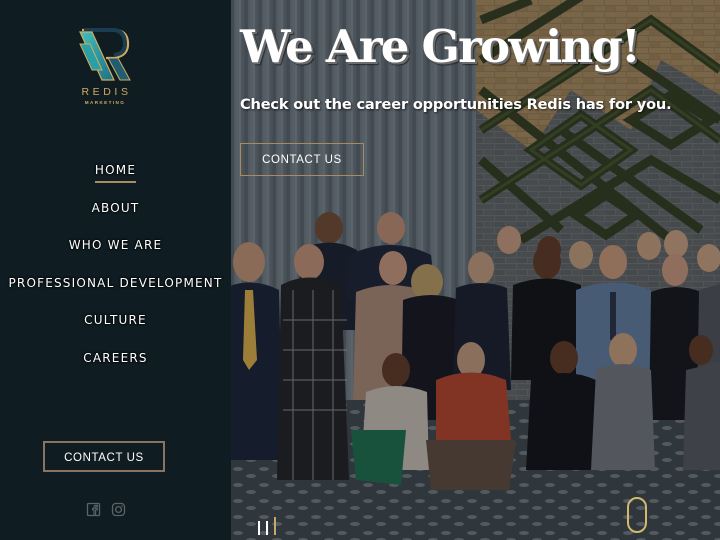  What do you see at coordinates (637, 515) in the screenshot?
I see `scroll-down-indicator` at bounding box center [637, 515].